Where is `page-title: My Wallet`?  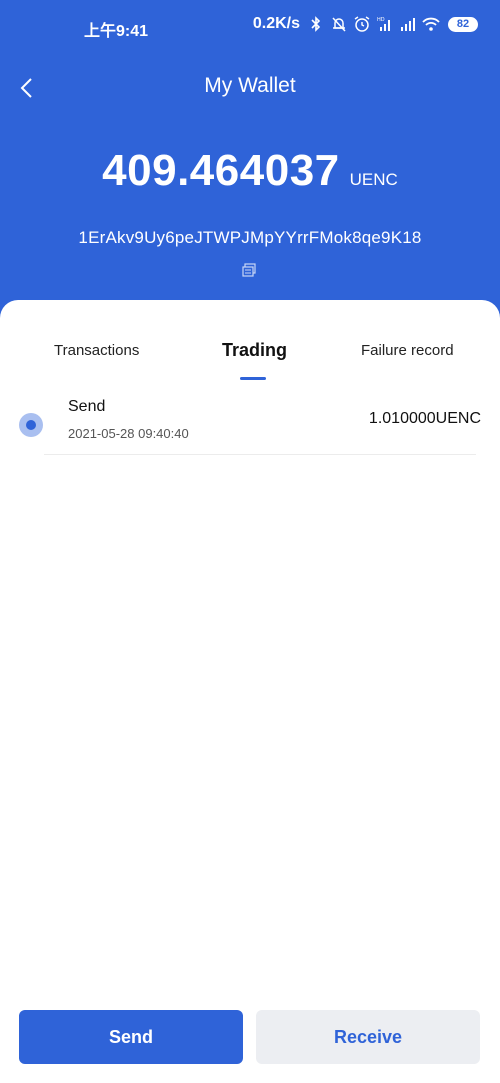 page-title: My Wallet is located at coordinates (250, 85).